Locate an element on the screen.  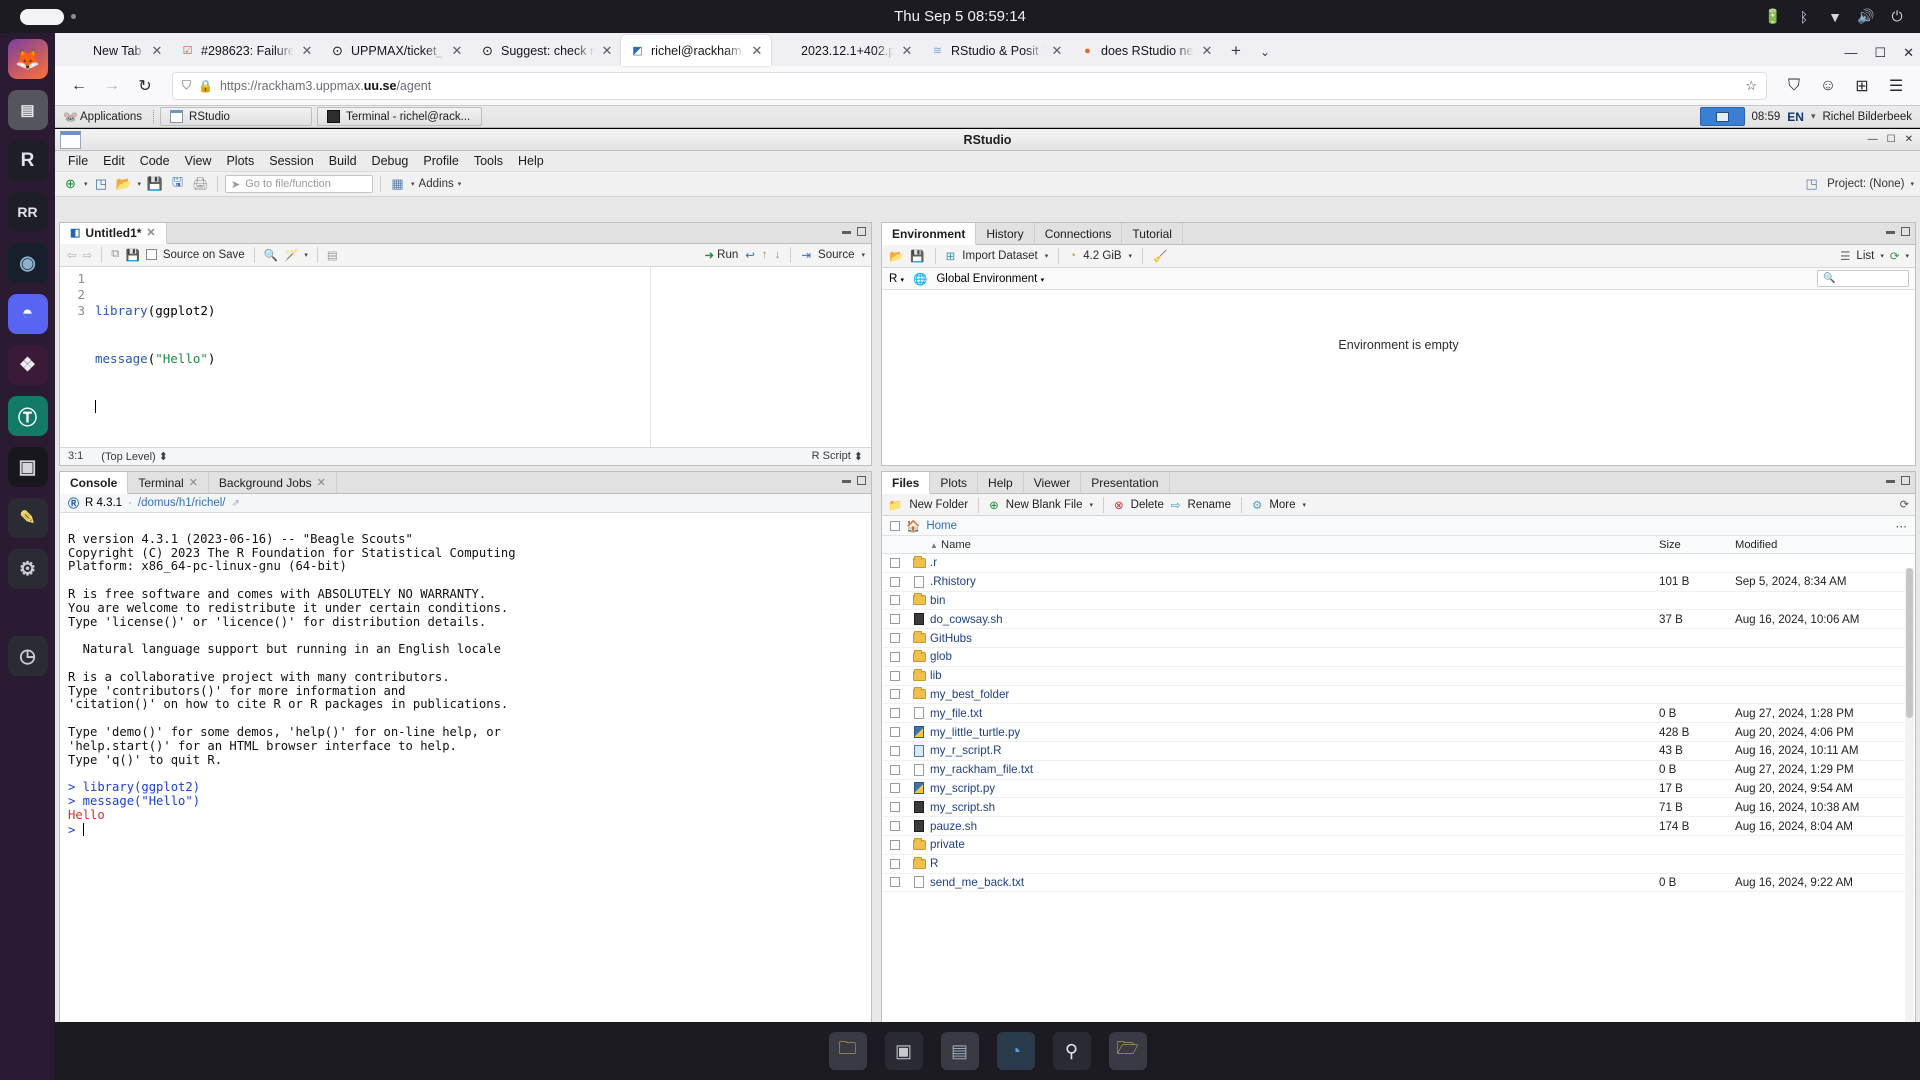
file-row: .Rhistory 101 B Sep 5, 2024, 8:34 AM is located at coordinates (1398, 582).